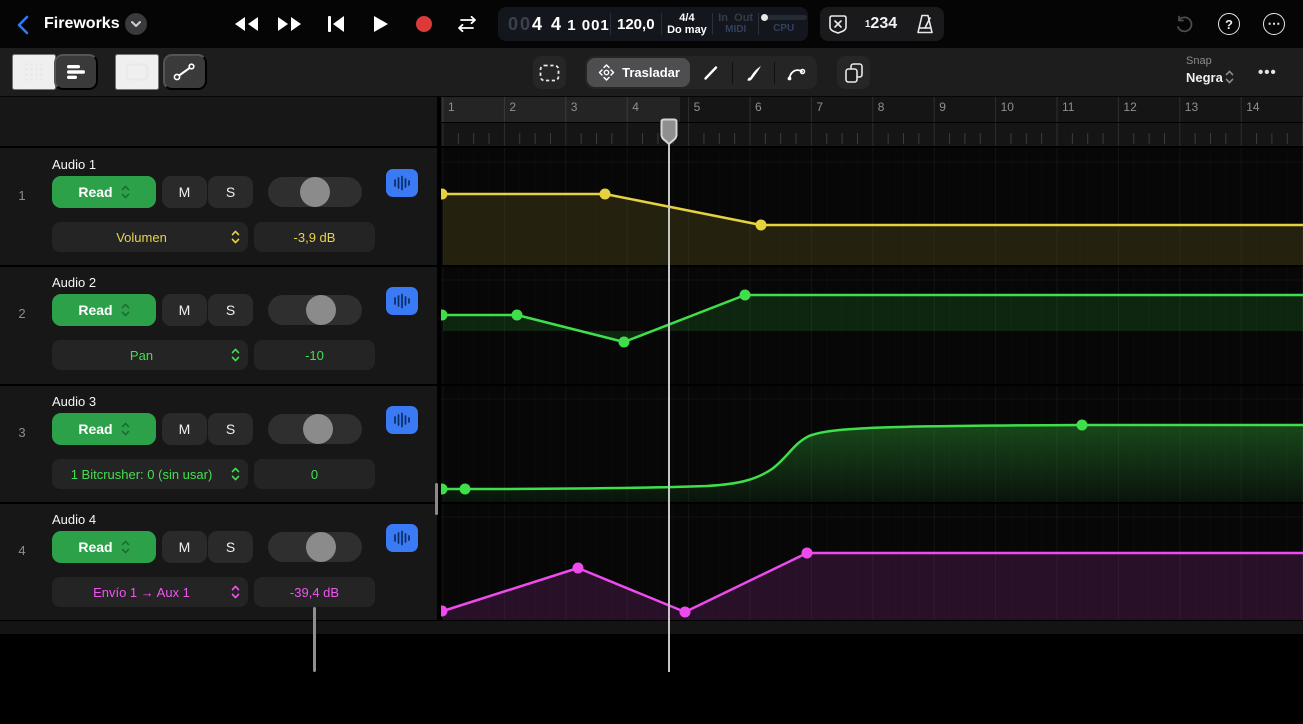  I want to click on help-button: ?, so click(1229, 24).